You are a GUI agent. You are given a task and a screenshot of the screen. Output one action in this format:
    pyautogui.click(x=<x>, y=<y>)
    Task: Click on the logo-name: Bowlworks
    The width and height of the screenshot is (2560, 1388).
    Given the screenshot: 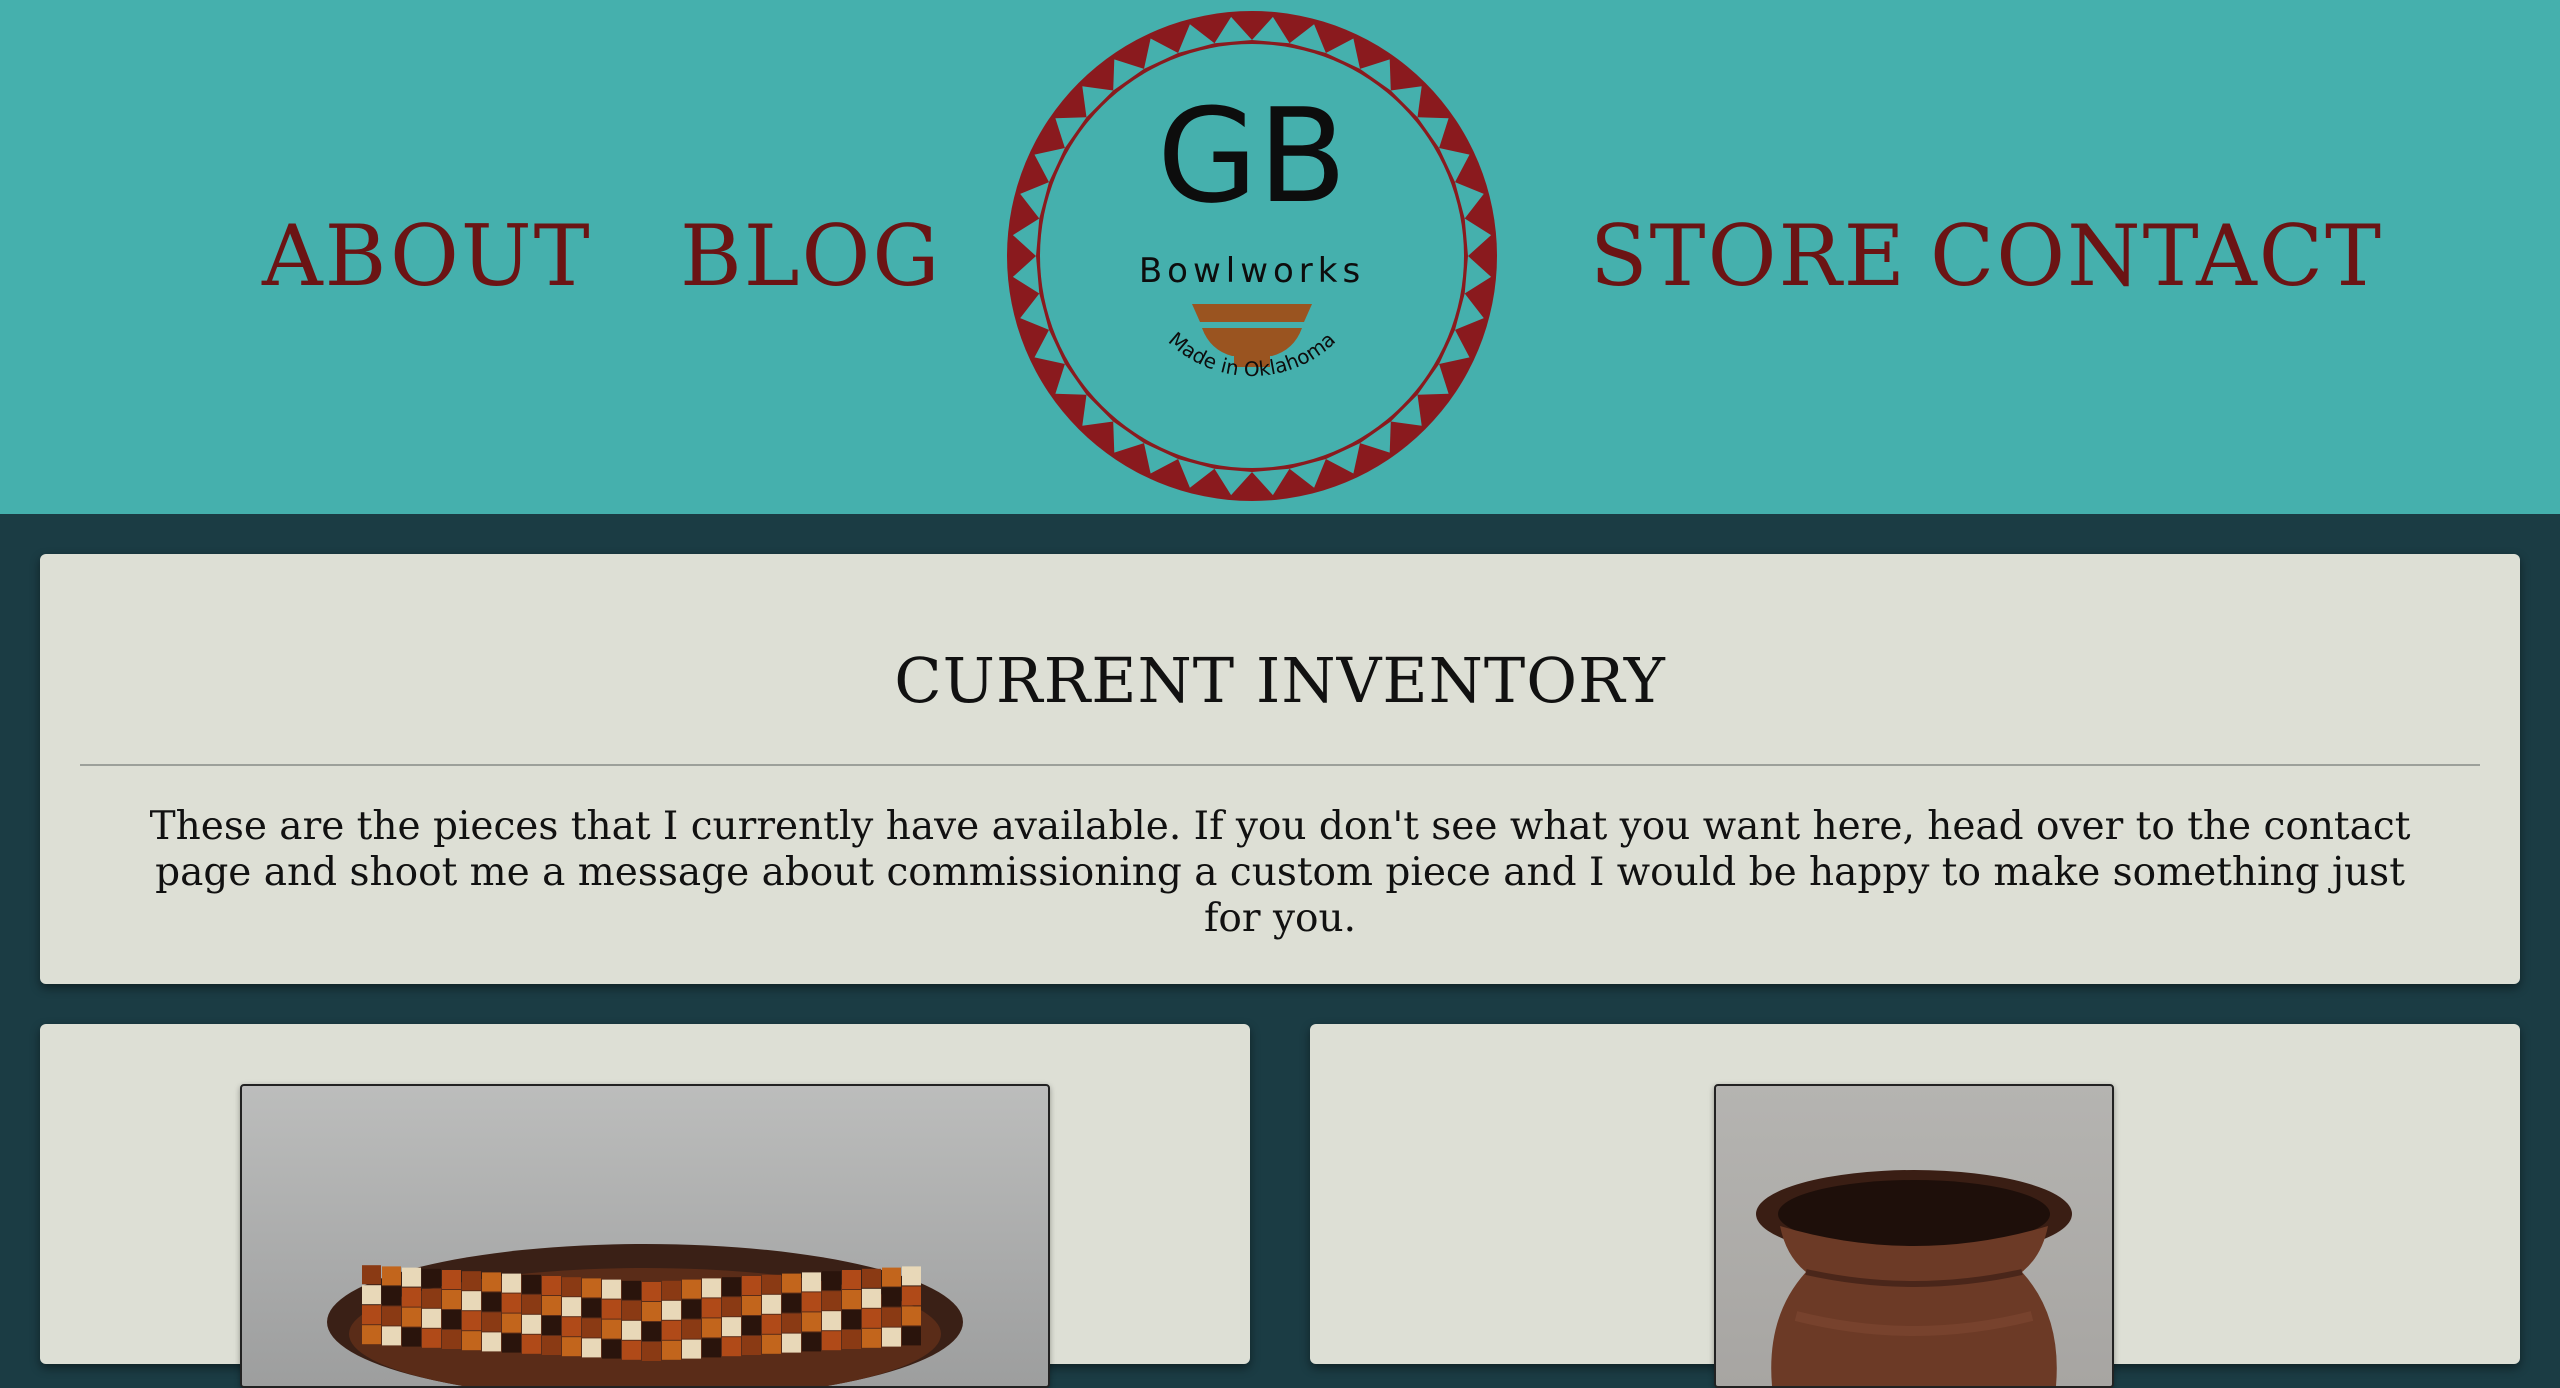 What is the action you would take?
    pyautogui.click(x=1252, y=271)
    